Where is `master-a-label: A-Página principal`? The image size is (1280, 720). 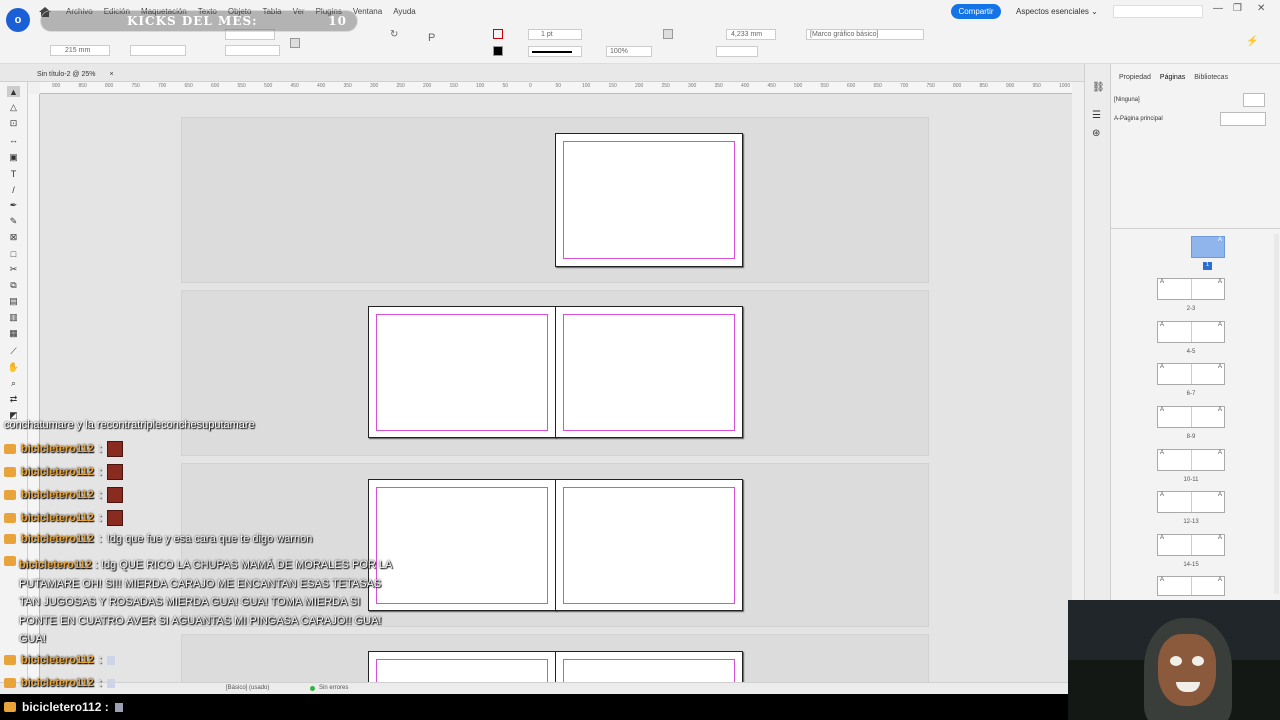 master-a-label: A-Página principal is located at coordinates (1138, 119).